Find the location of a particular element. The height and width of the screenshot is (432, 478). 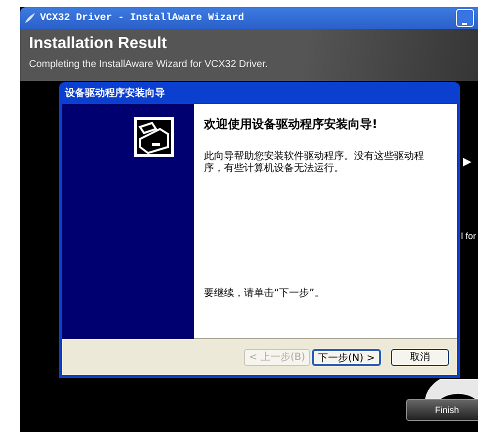

arrow-glyph: ▶ is located at coordinates (467, 161).